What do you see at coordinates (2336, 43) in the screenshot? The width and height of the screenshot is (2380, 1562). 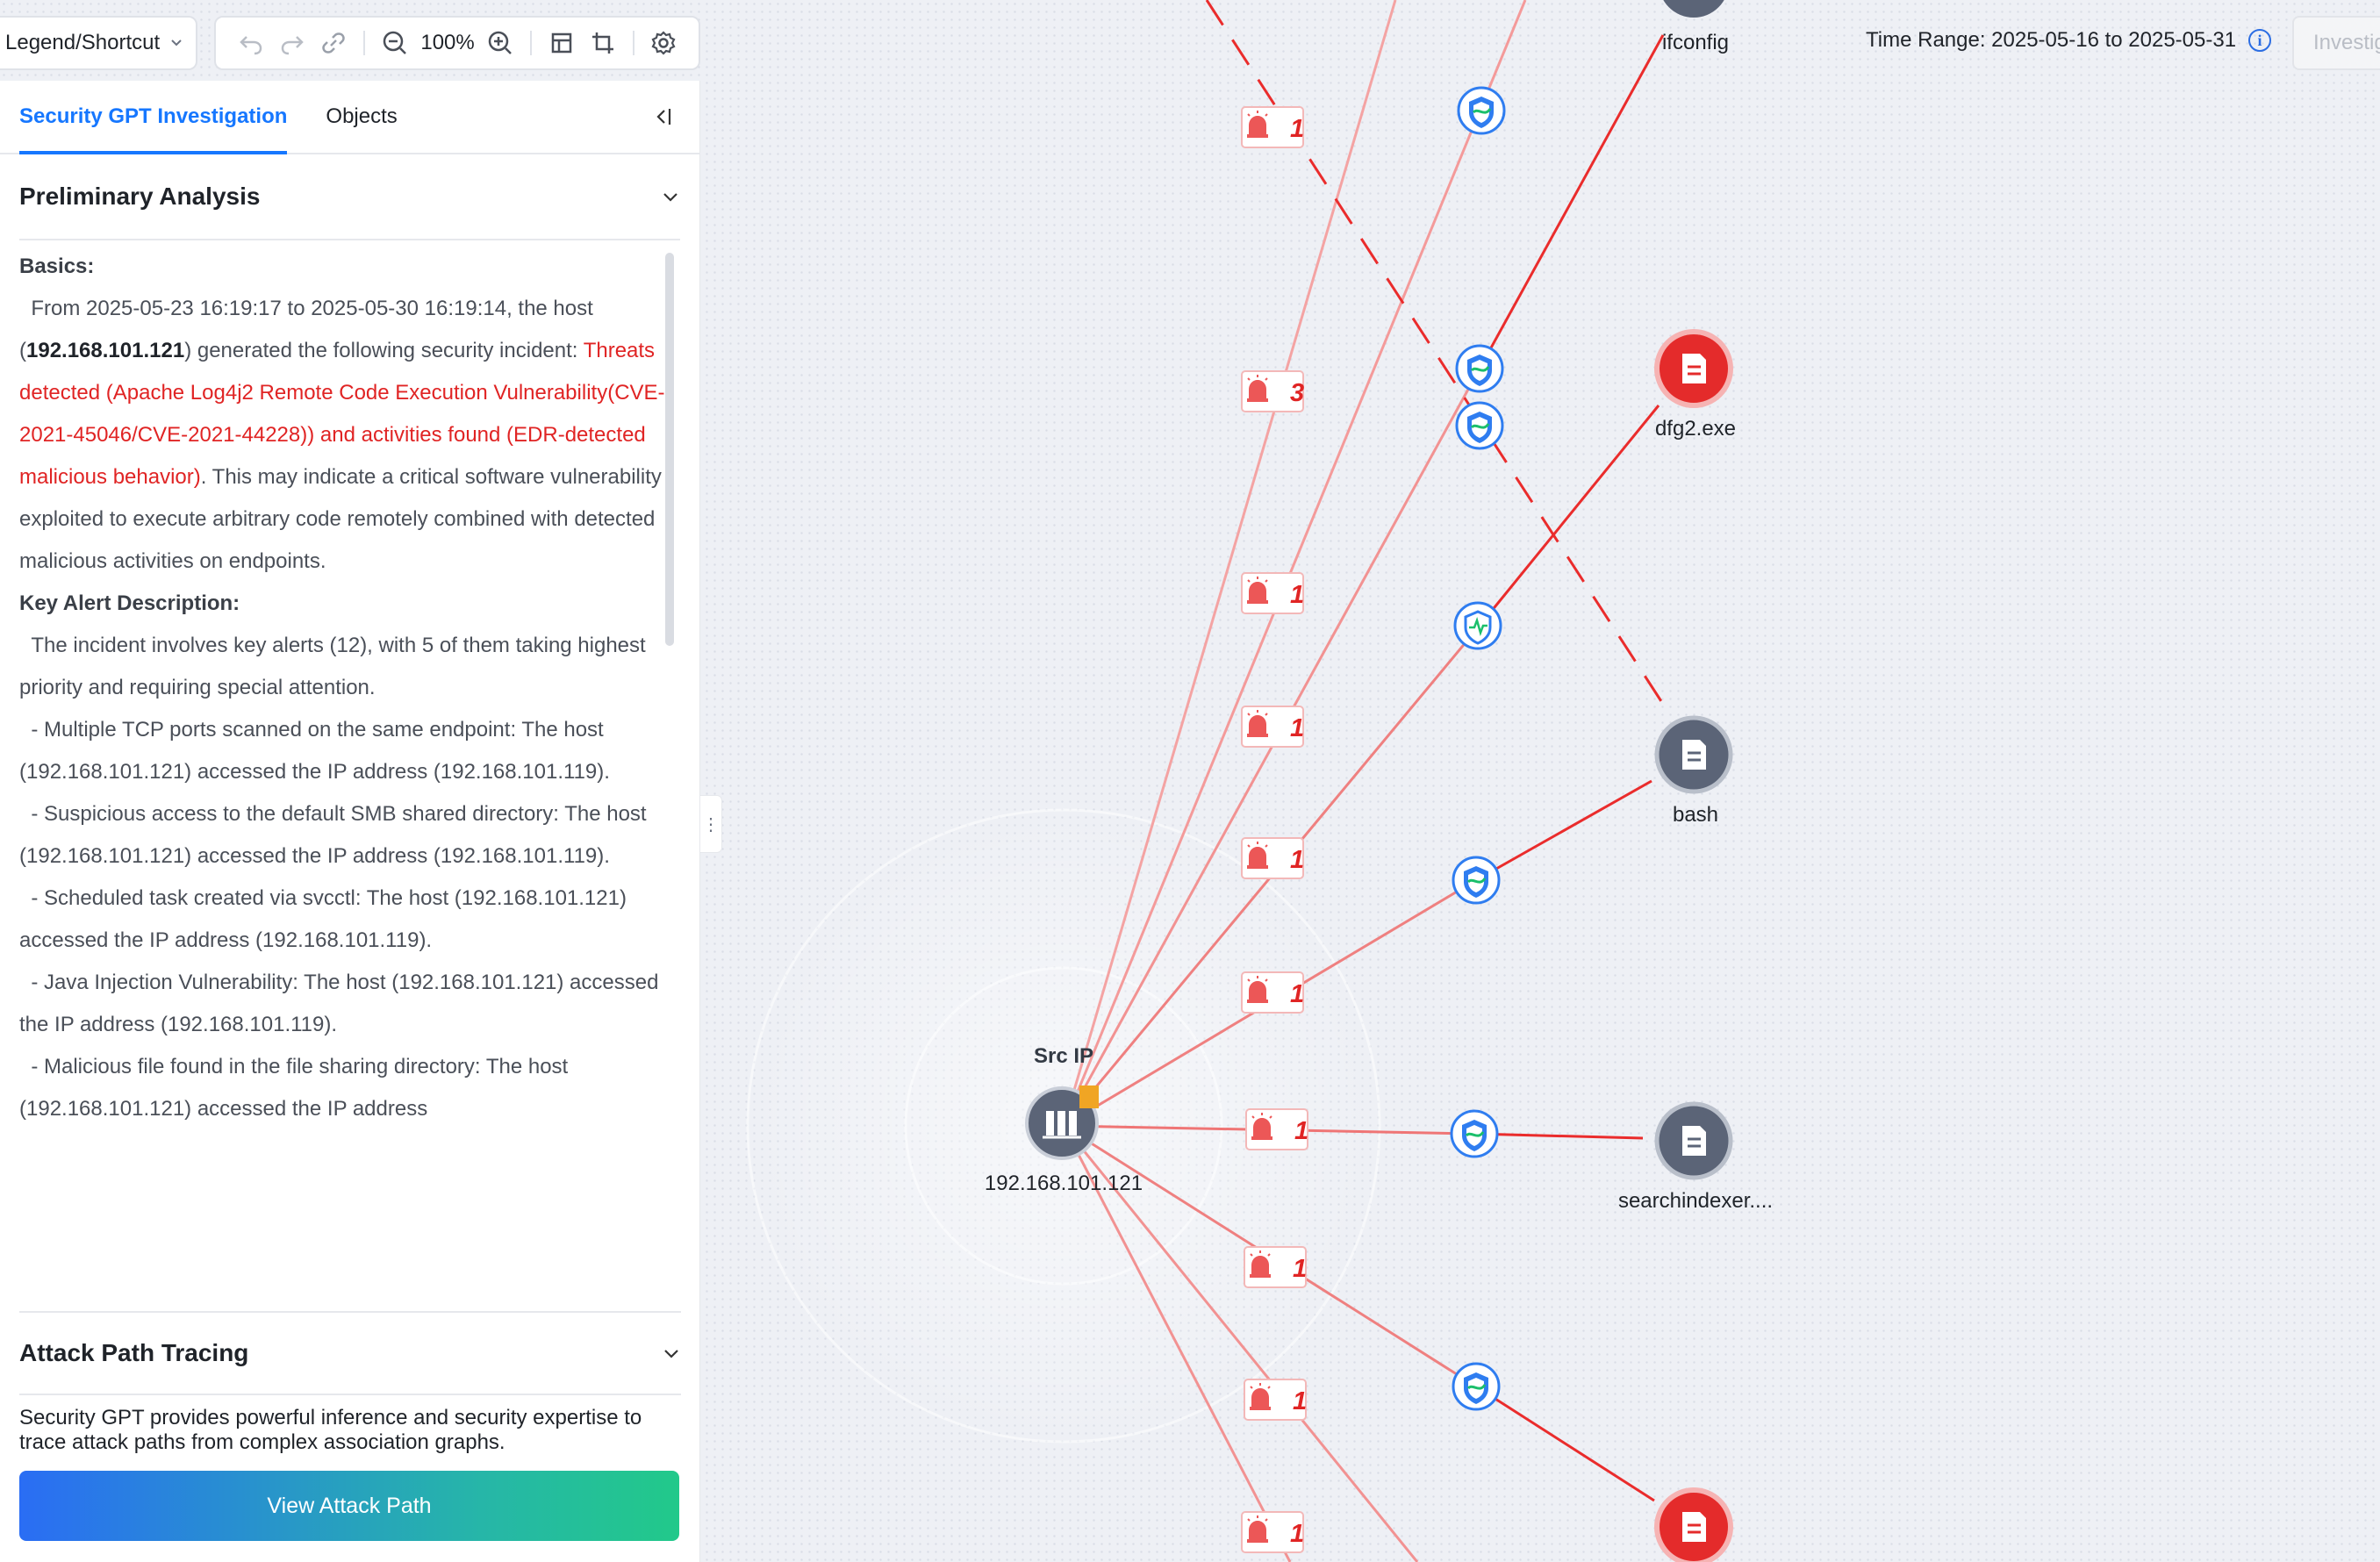 I see `investigate-button: Investig` at bounding box center [2336, 43].